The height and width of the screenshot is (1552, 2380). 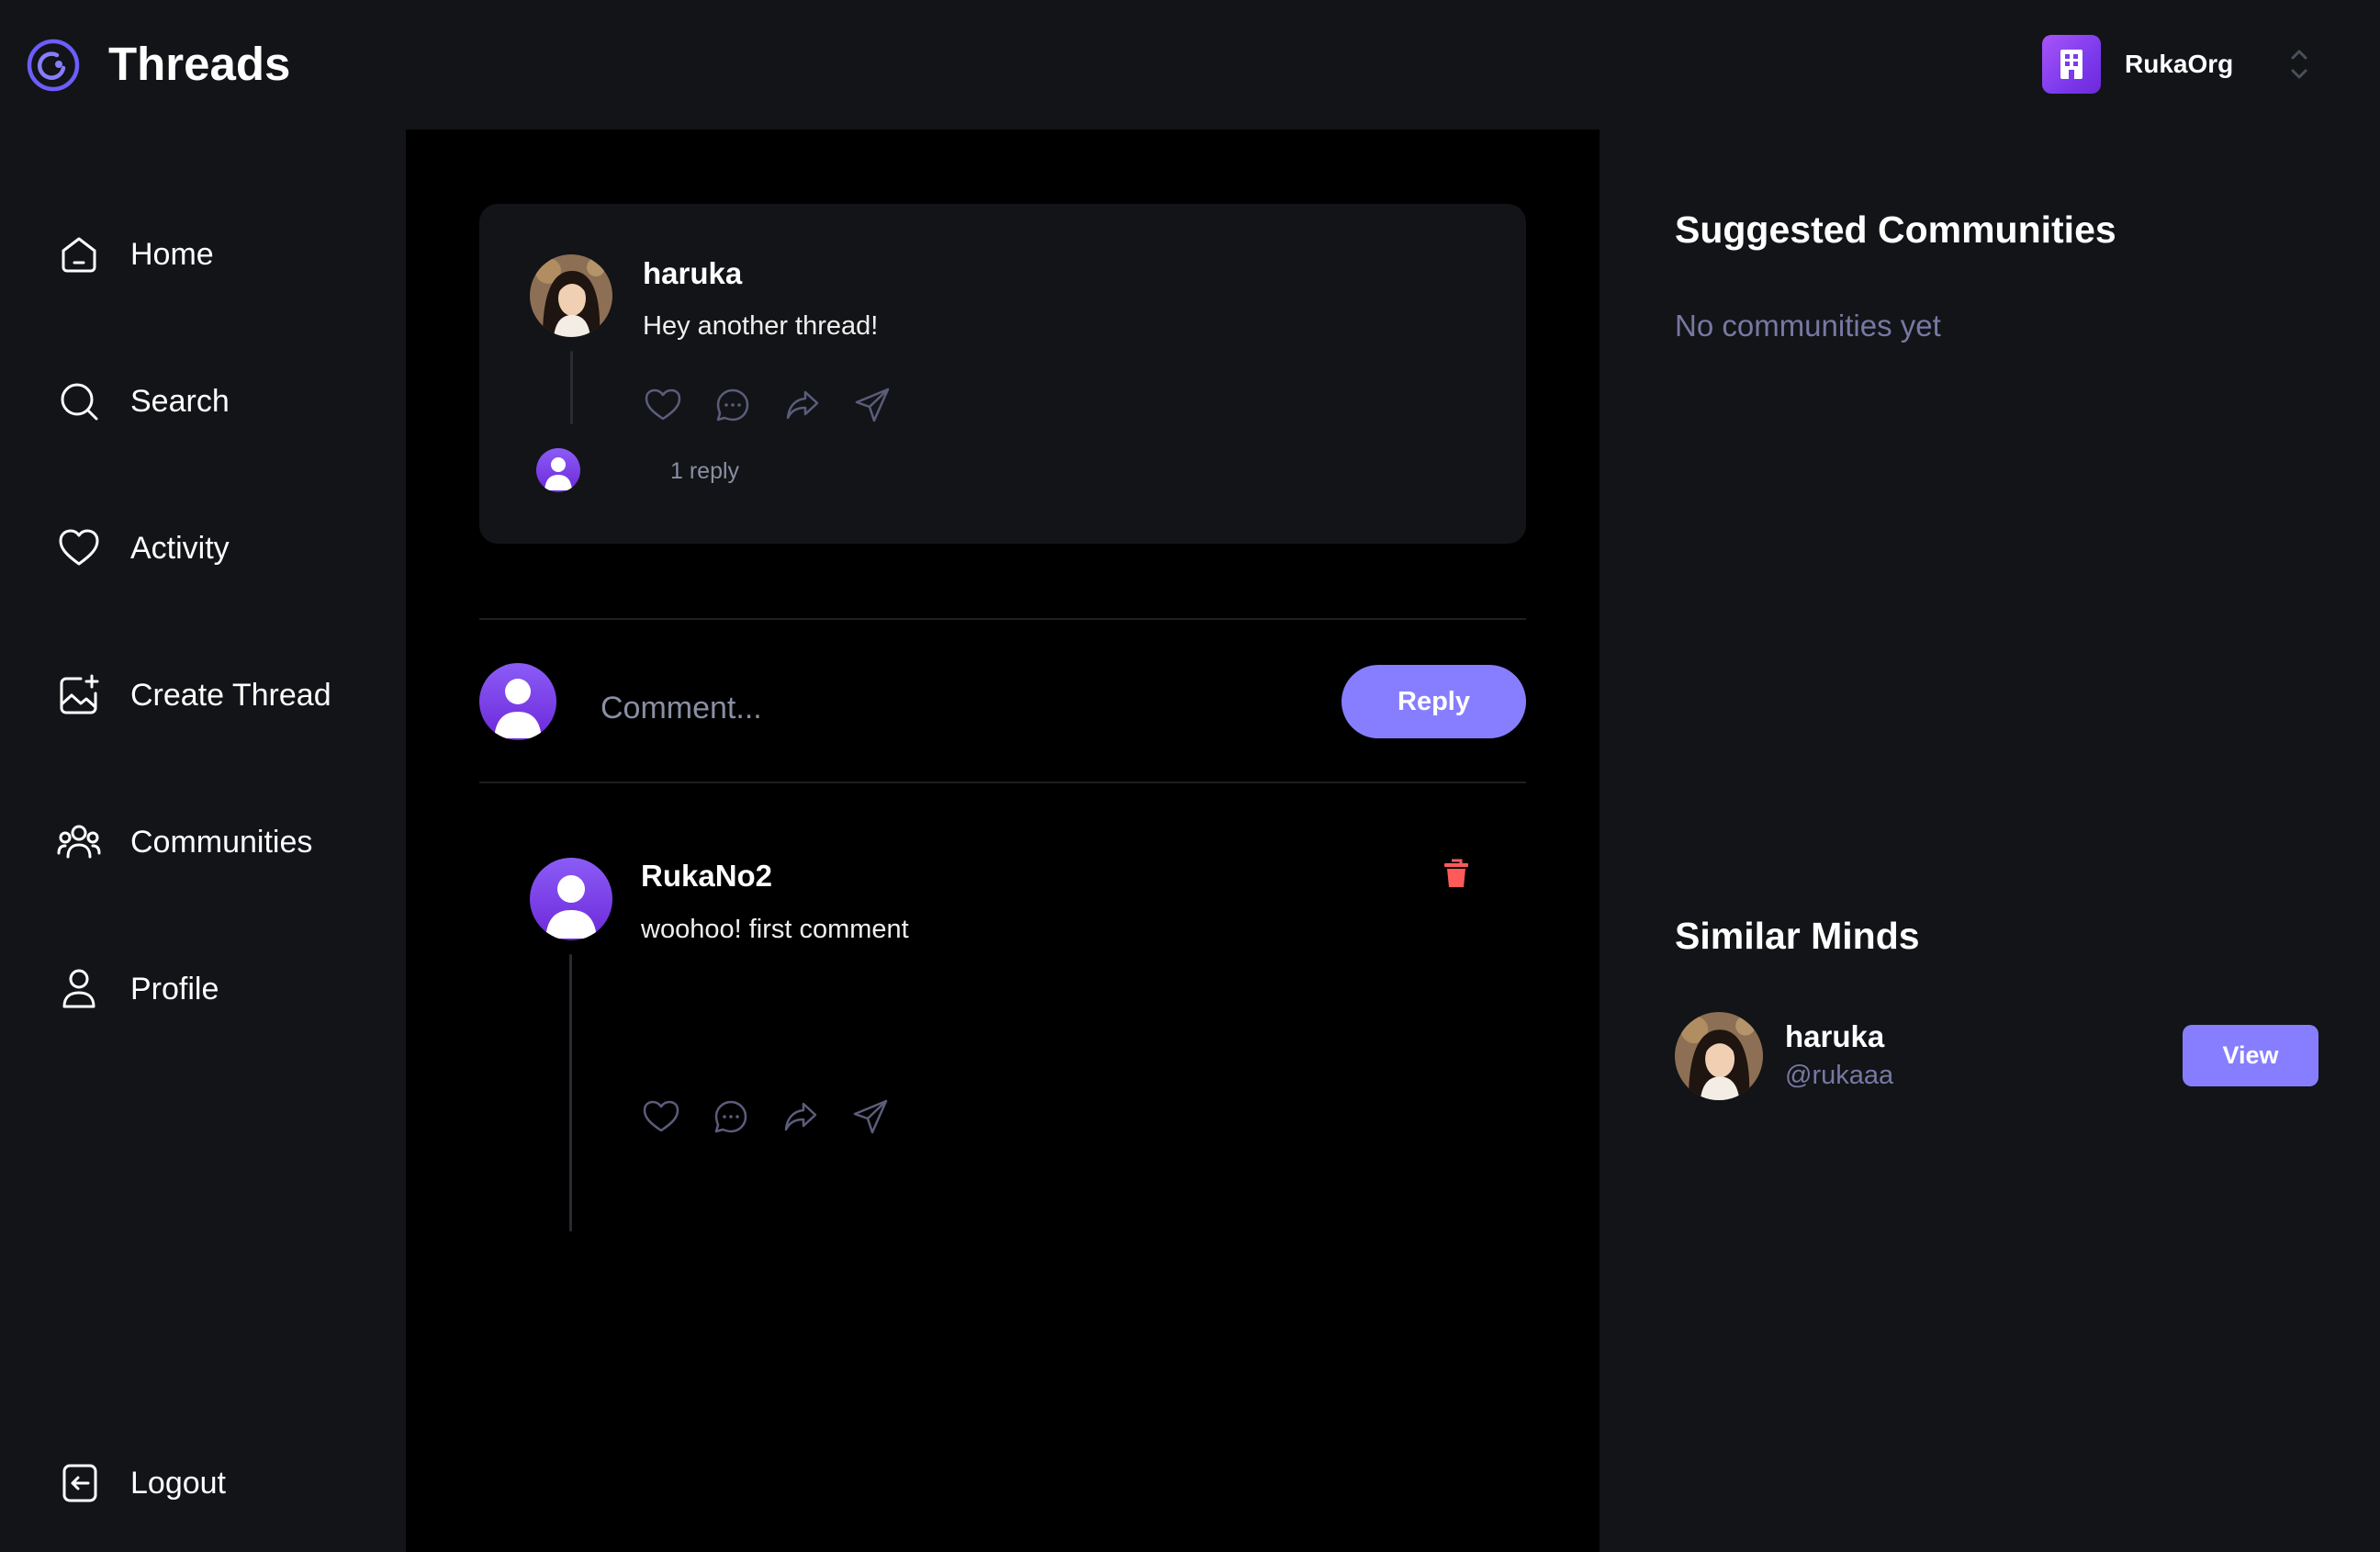 I want to click on building-icon, so click(x=2071, y=64).